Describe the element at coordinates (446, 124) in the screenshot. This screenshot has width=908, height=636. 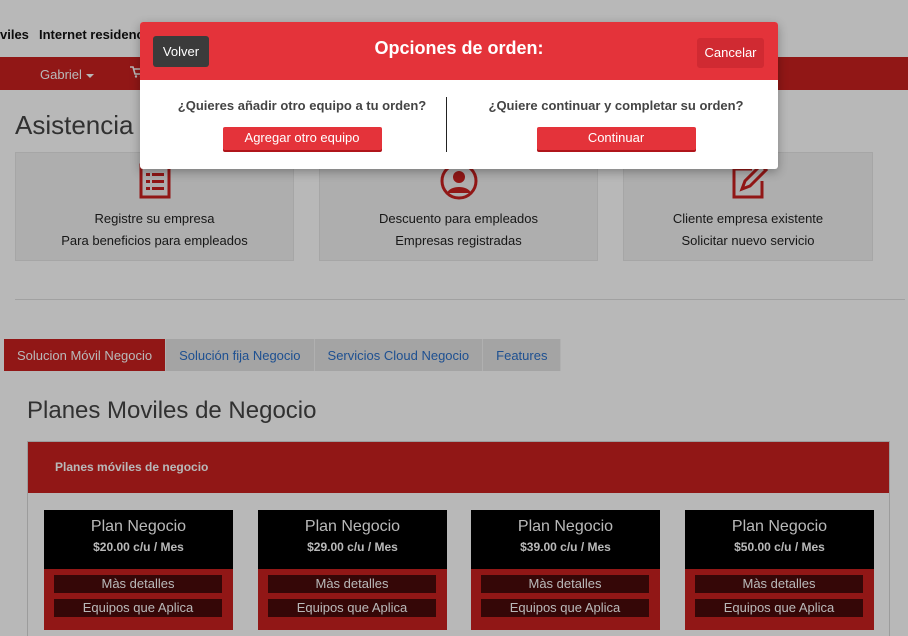
I see `vertical-divider` at that location.